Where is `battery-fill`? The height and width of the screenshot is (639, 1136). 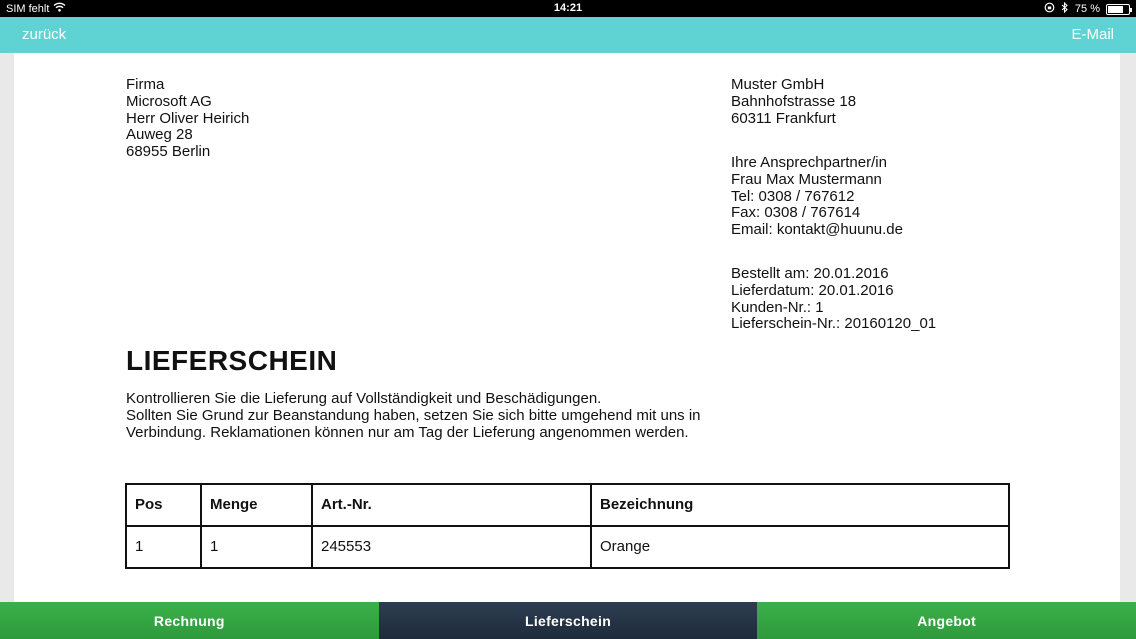 battery-fill is located at coordinates (1115, 9).